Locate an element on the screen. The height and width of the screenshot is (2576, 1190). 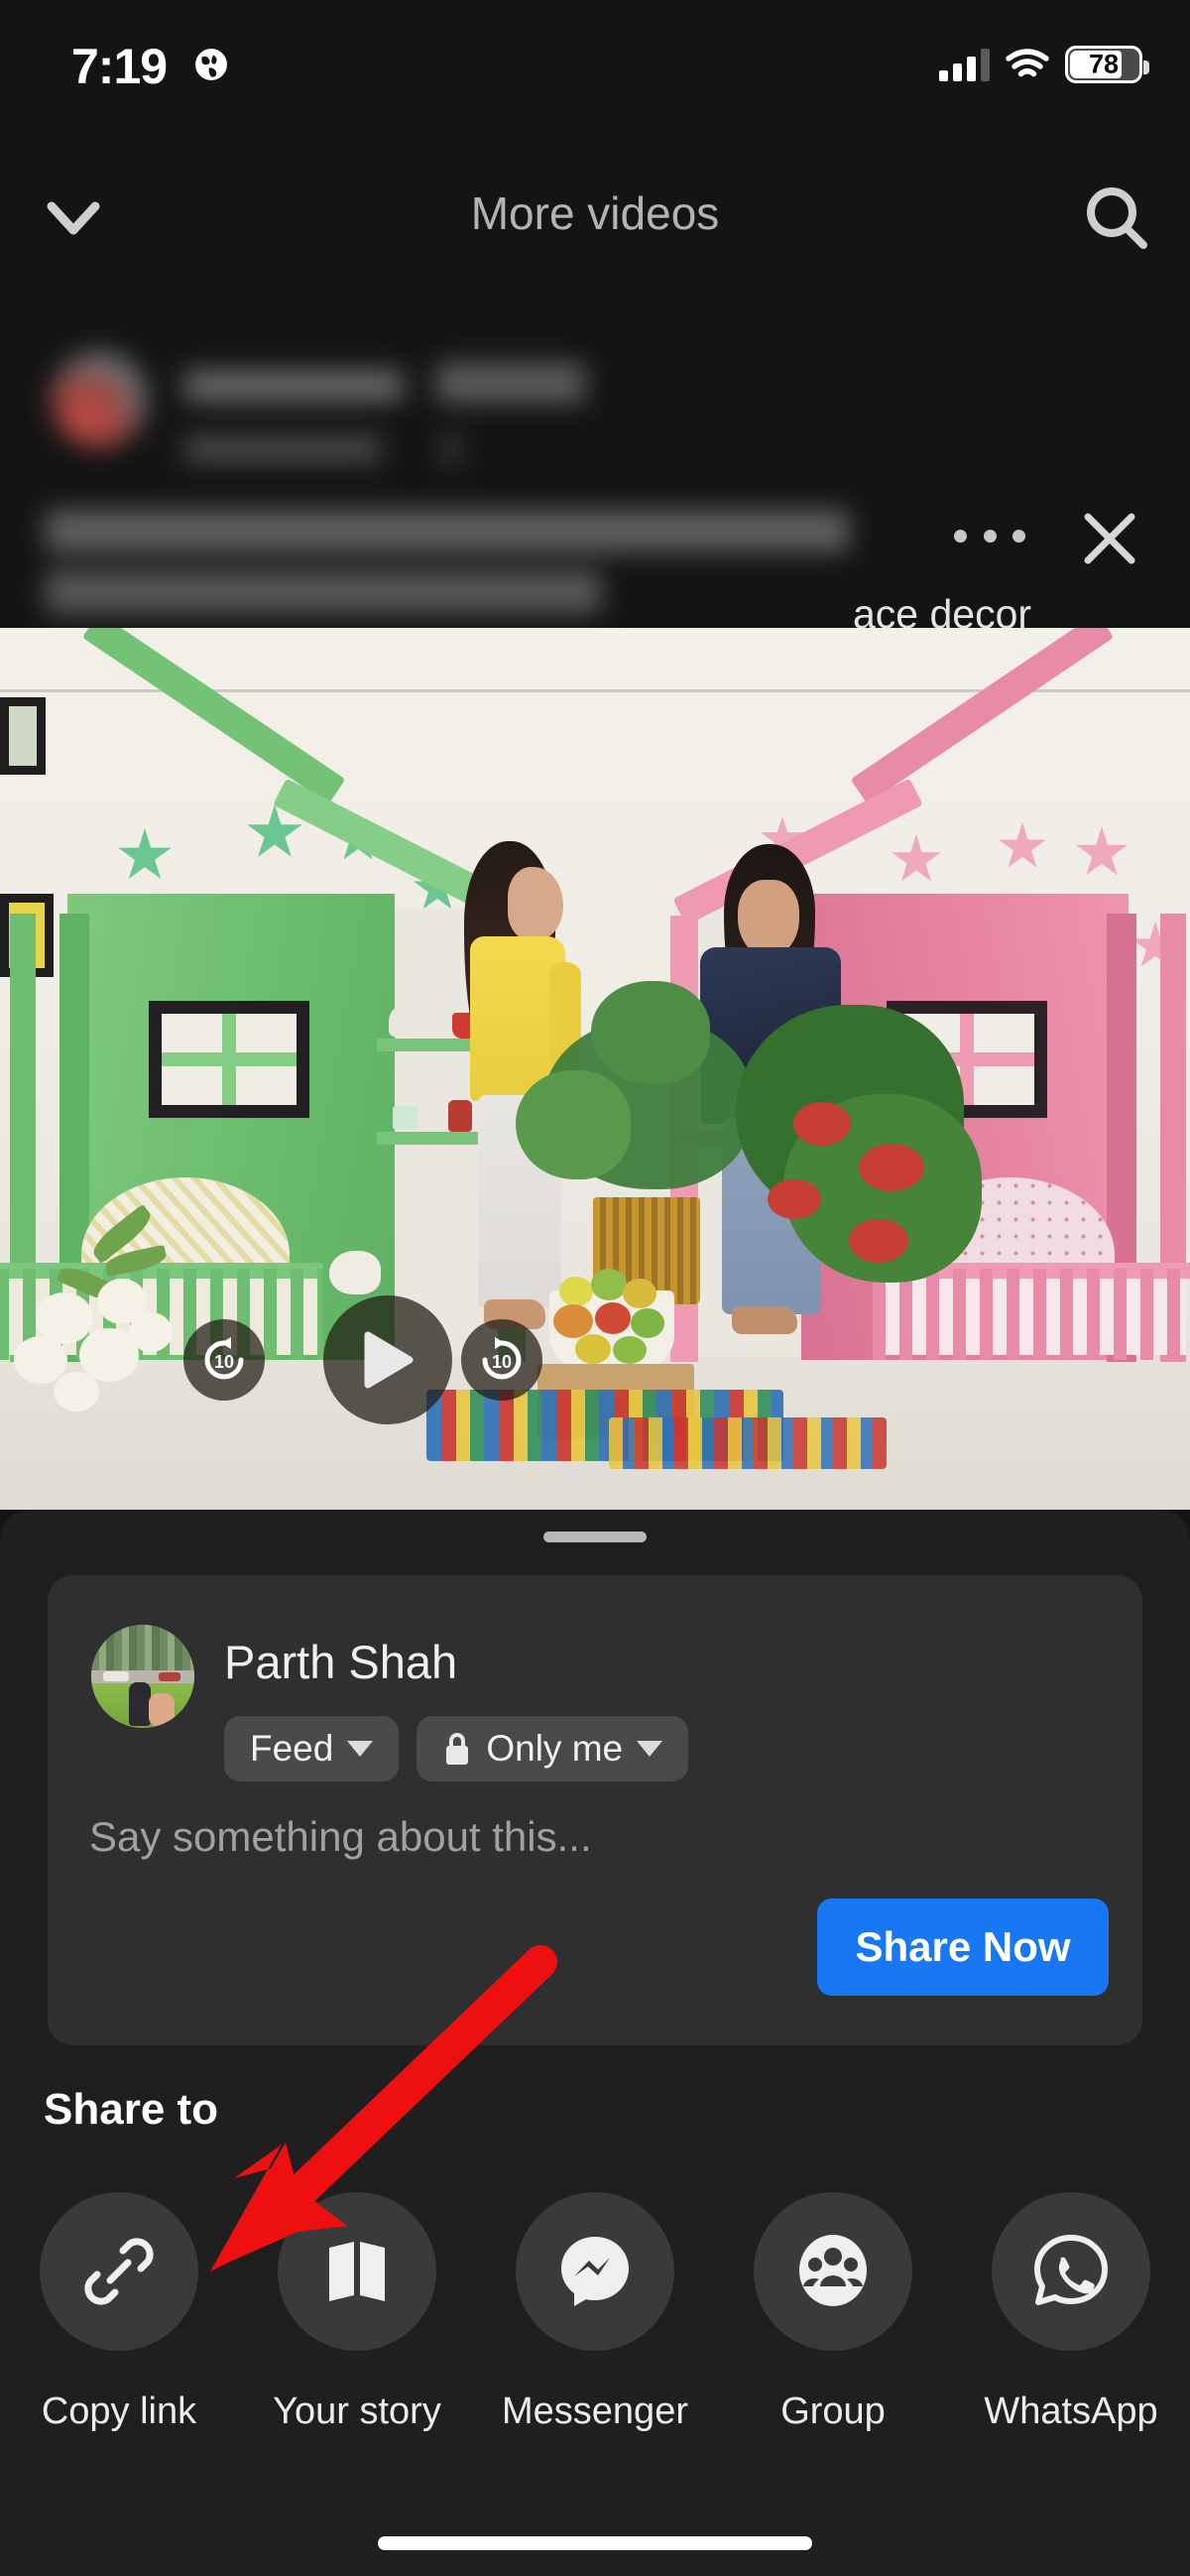
whatsapp-icon is located at coordinates (1071, 2270).